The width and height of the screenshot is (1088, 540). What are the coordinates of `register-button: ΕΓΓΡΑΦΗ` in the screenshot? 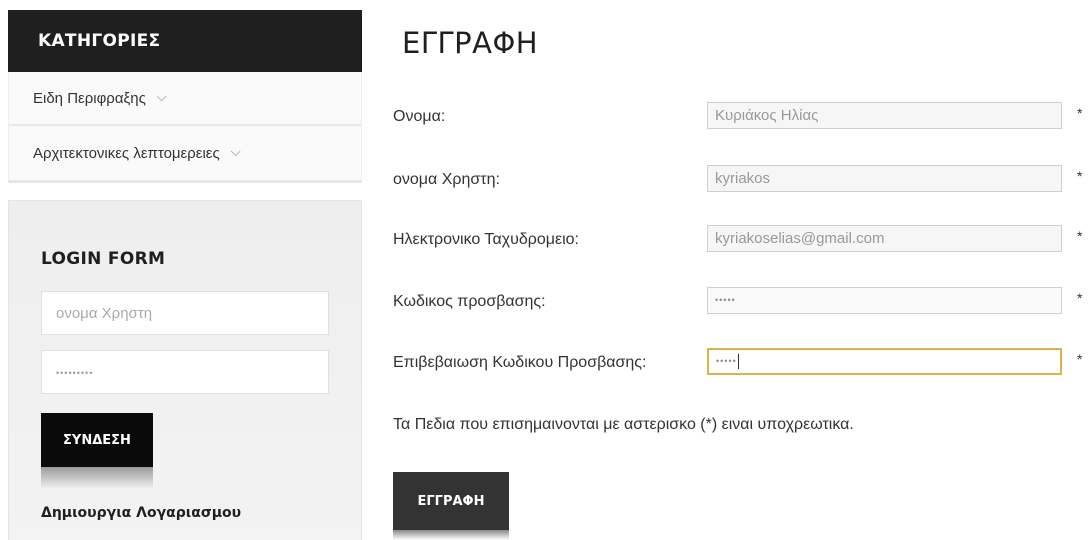 It's located at (451, 501).